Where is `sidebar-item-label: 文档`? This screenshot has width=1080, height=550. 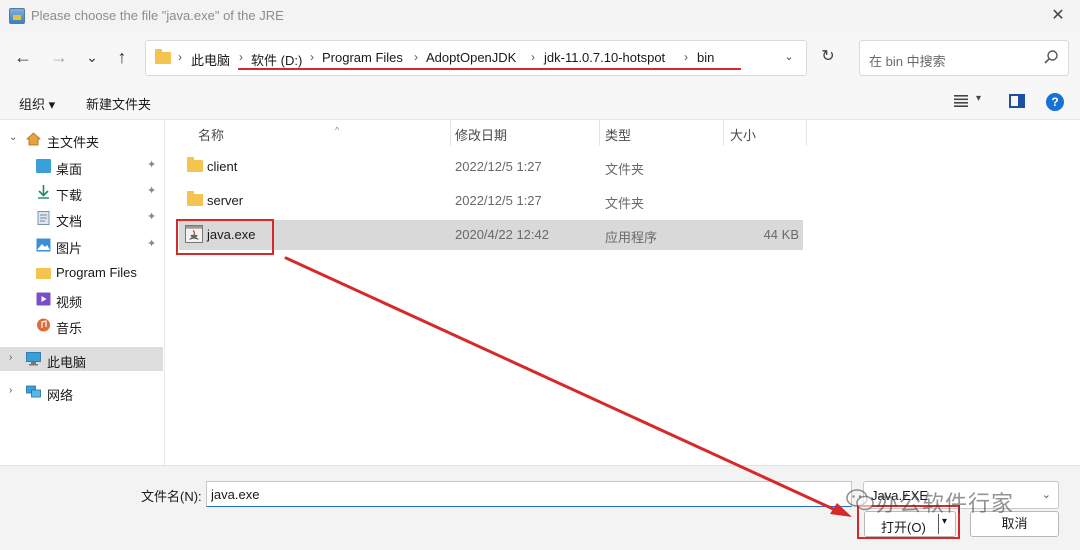
sidebar-item-label: 文档 is located at coordinates (69, 221).